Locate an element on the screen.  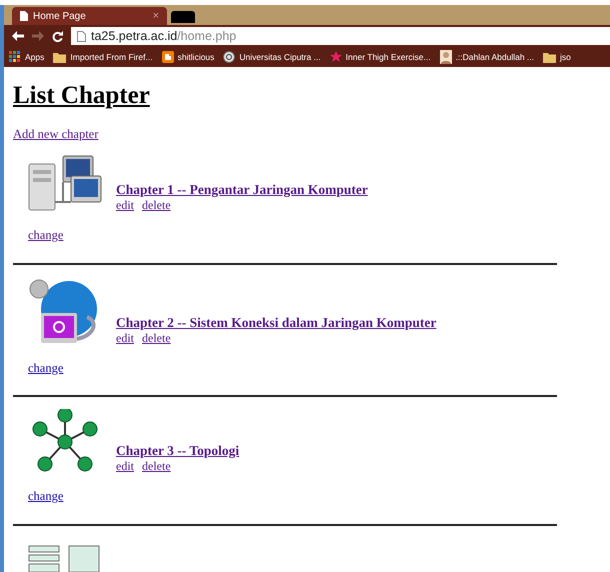
tab-close: × is located at coordinates (155, 16).